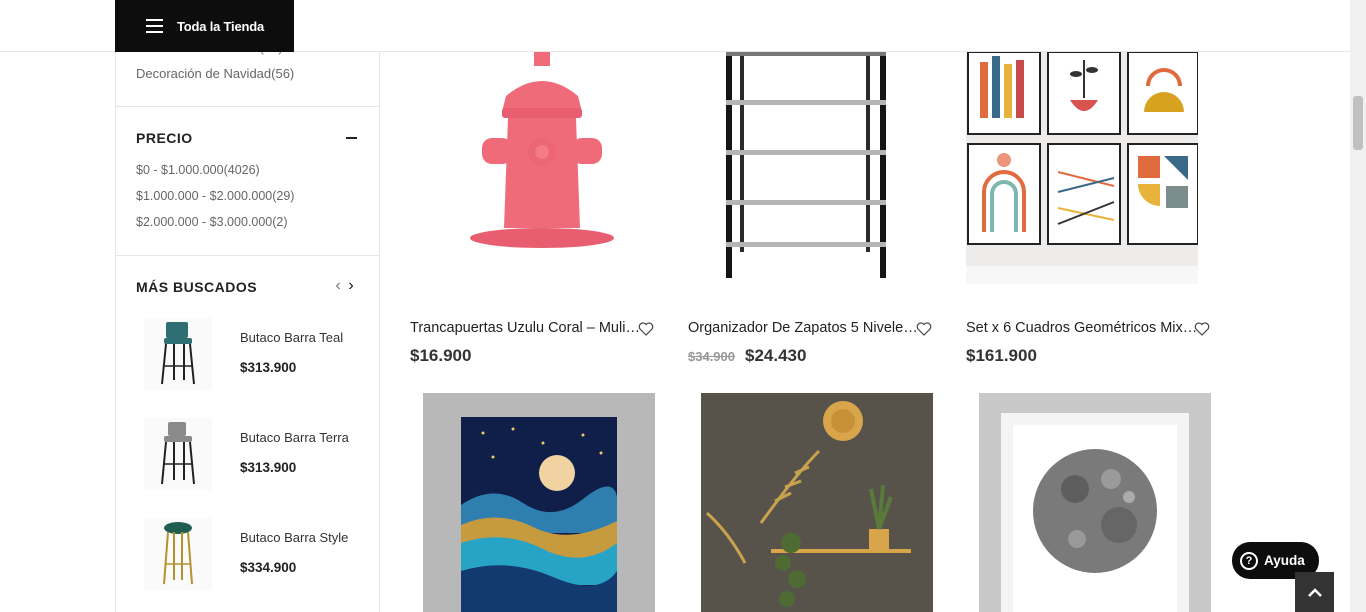 The width and height of the screenshot is (1366, 612). What do you see at coordinates (1249, 560) in the screenshot?
I see `question-icon: ?` at bounding box center [1249, 560].